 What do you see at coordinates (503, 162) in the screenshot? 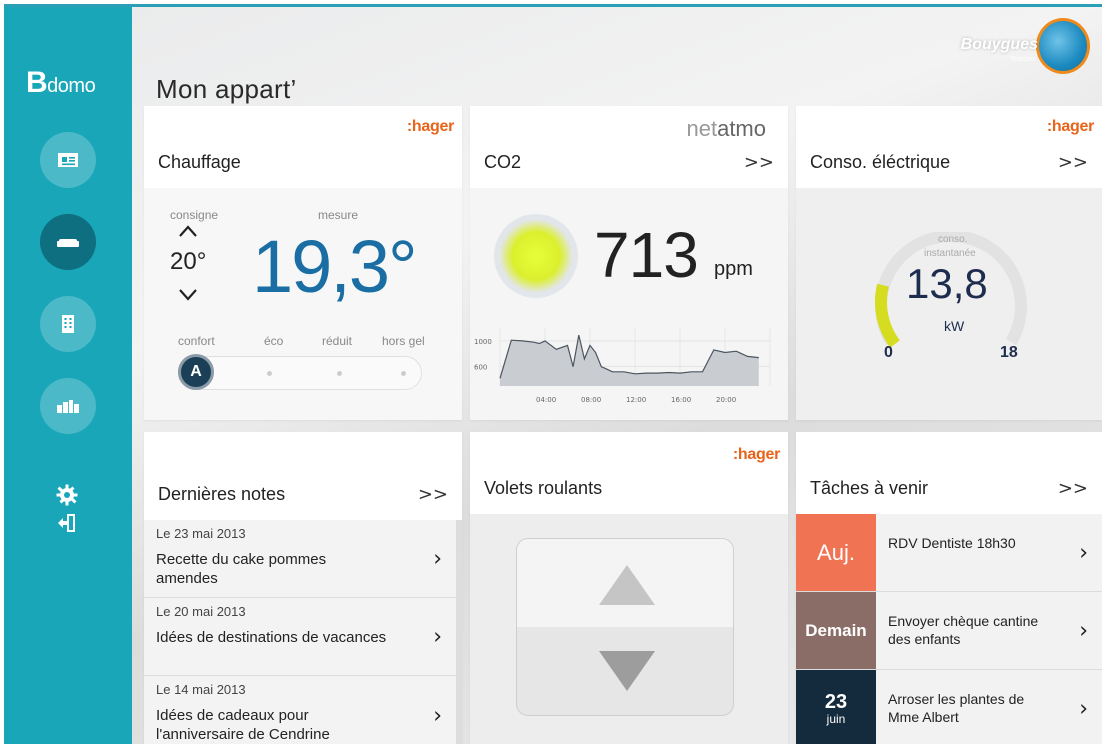
I see `co2-title: CO2` at bounding box center [503, 162].